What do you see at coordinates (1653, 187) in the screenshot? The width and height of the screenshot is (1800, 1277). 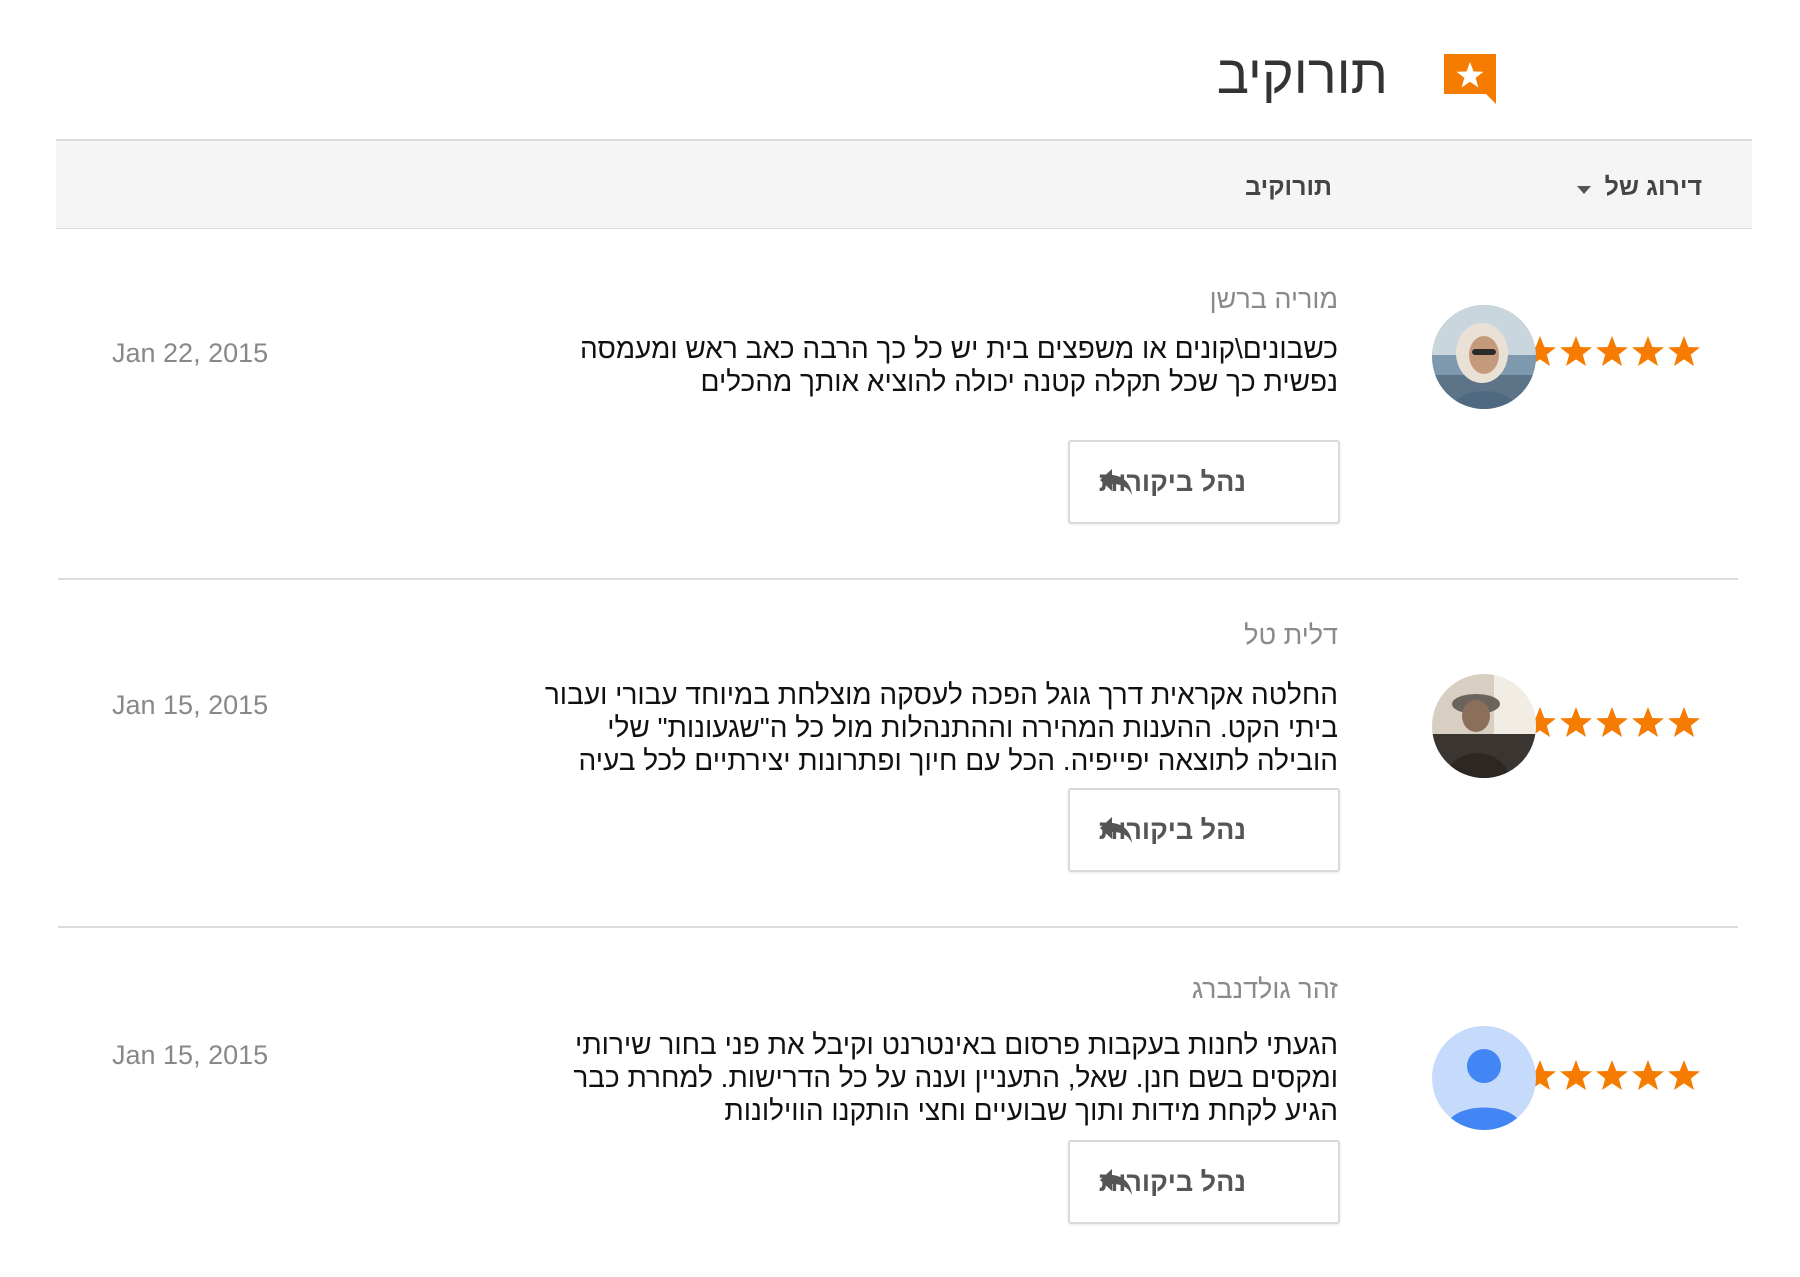 I see `sort-label: דירוג של` at bounding box center [1653, 187].